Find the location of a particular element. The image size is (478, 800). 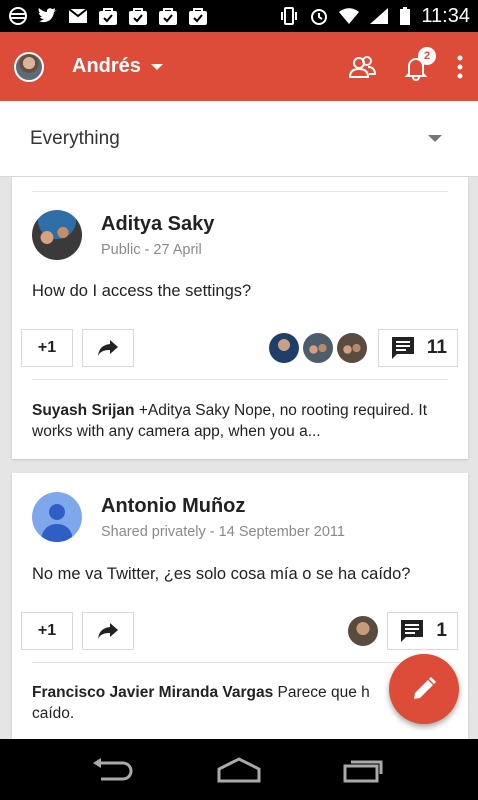

wifi-icon is located at coordinates (349, 16).